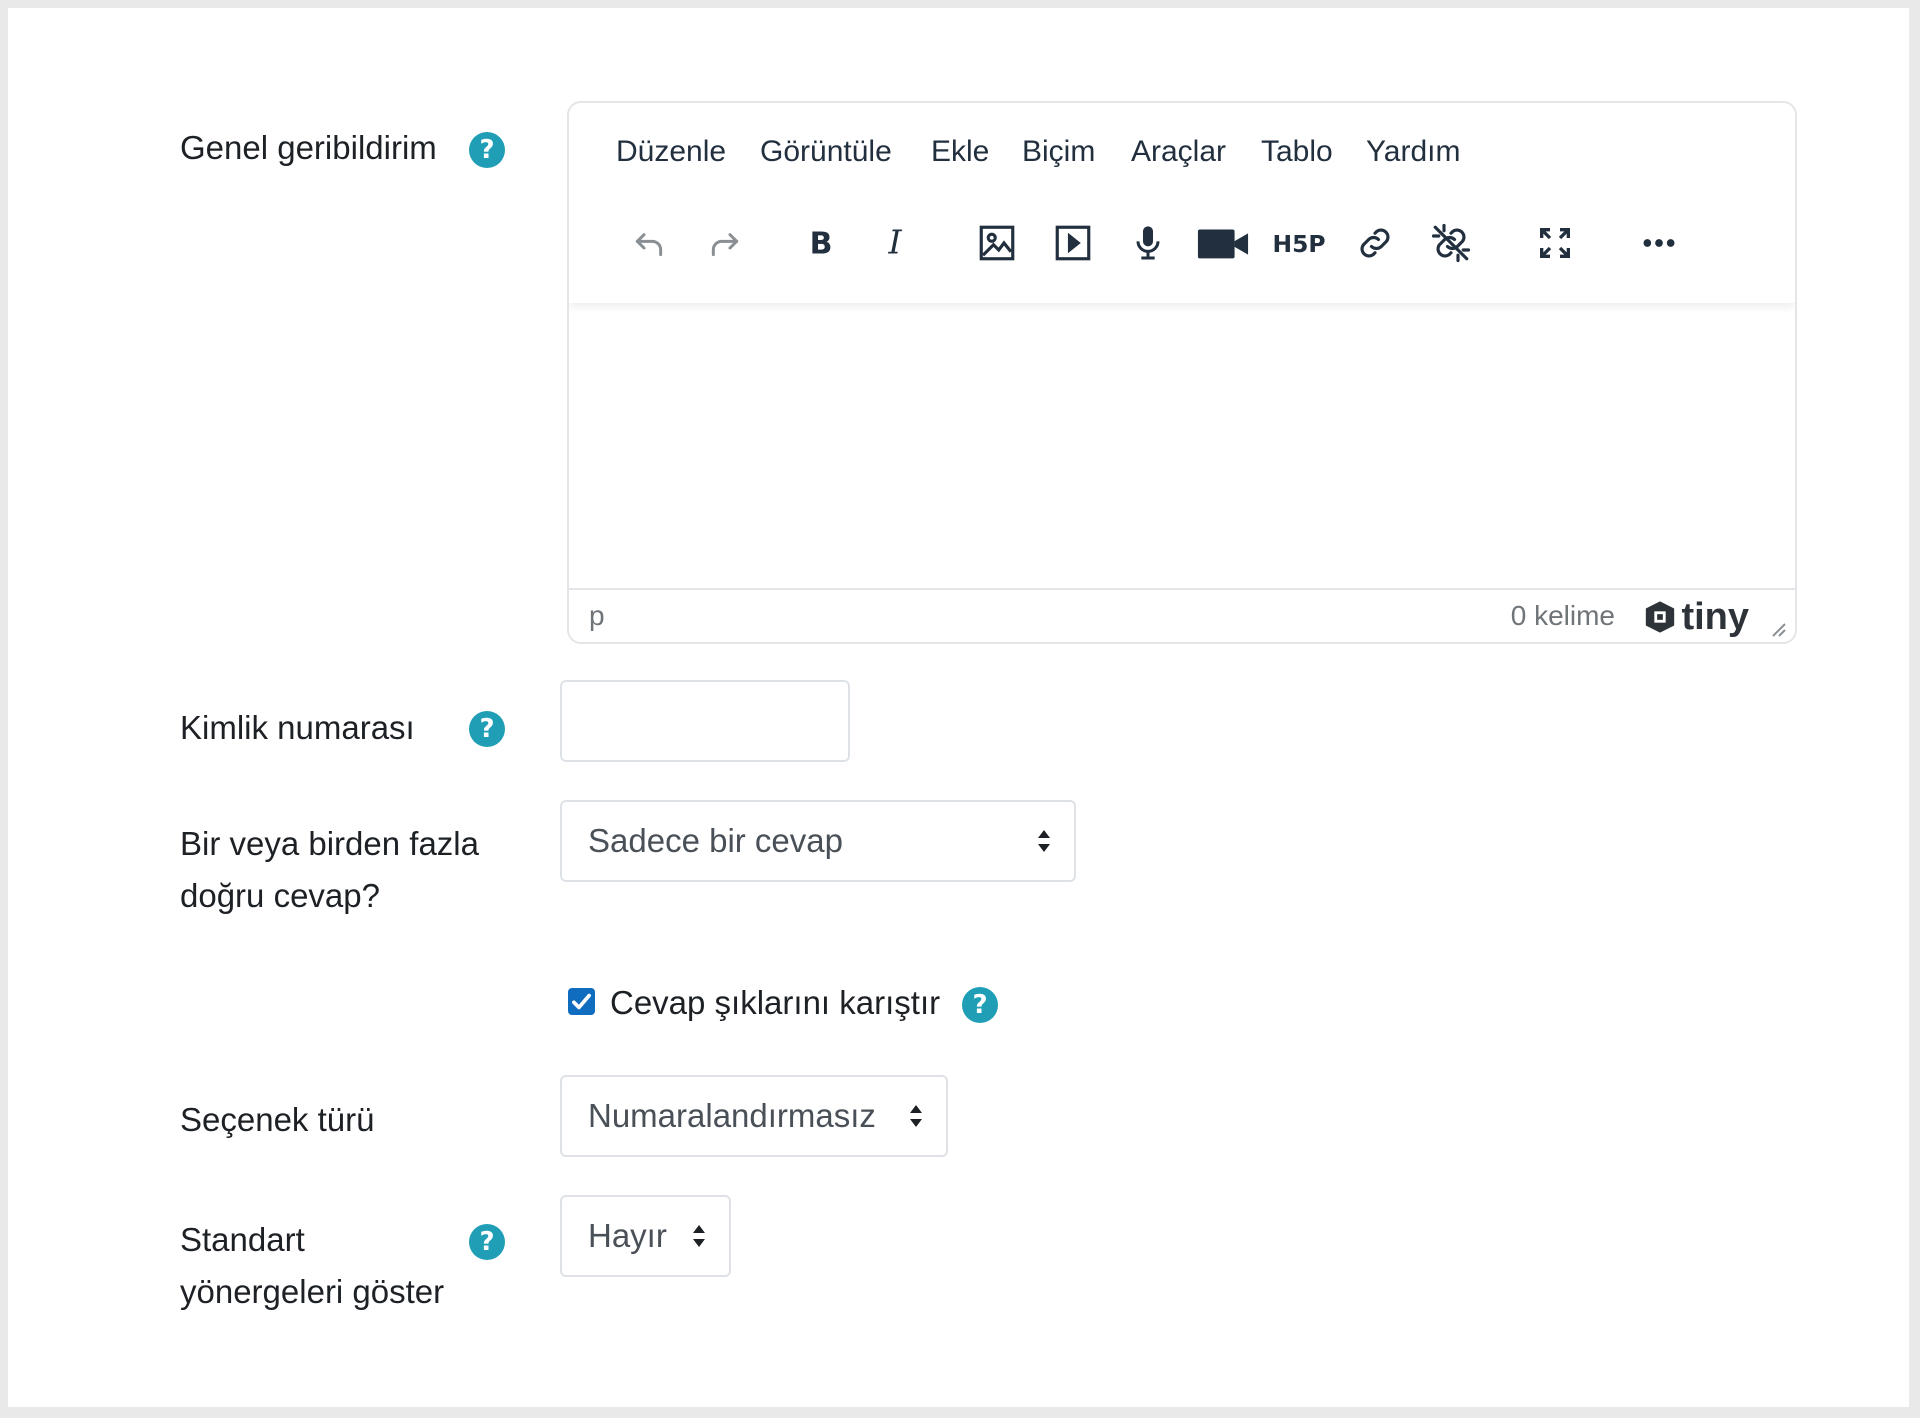 This screenshot has height=1418, width=1920. I want to click on menu-table: Tablo, so click(1297, 152).